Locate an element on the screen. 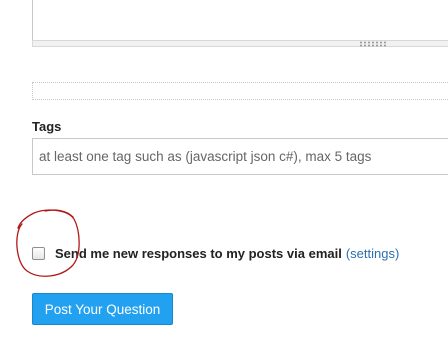 Image resolution: width=448 pixels, height=356 pixels. settings-link: (settings) is located at coordinates (372, 253).